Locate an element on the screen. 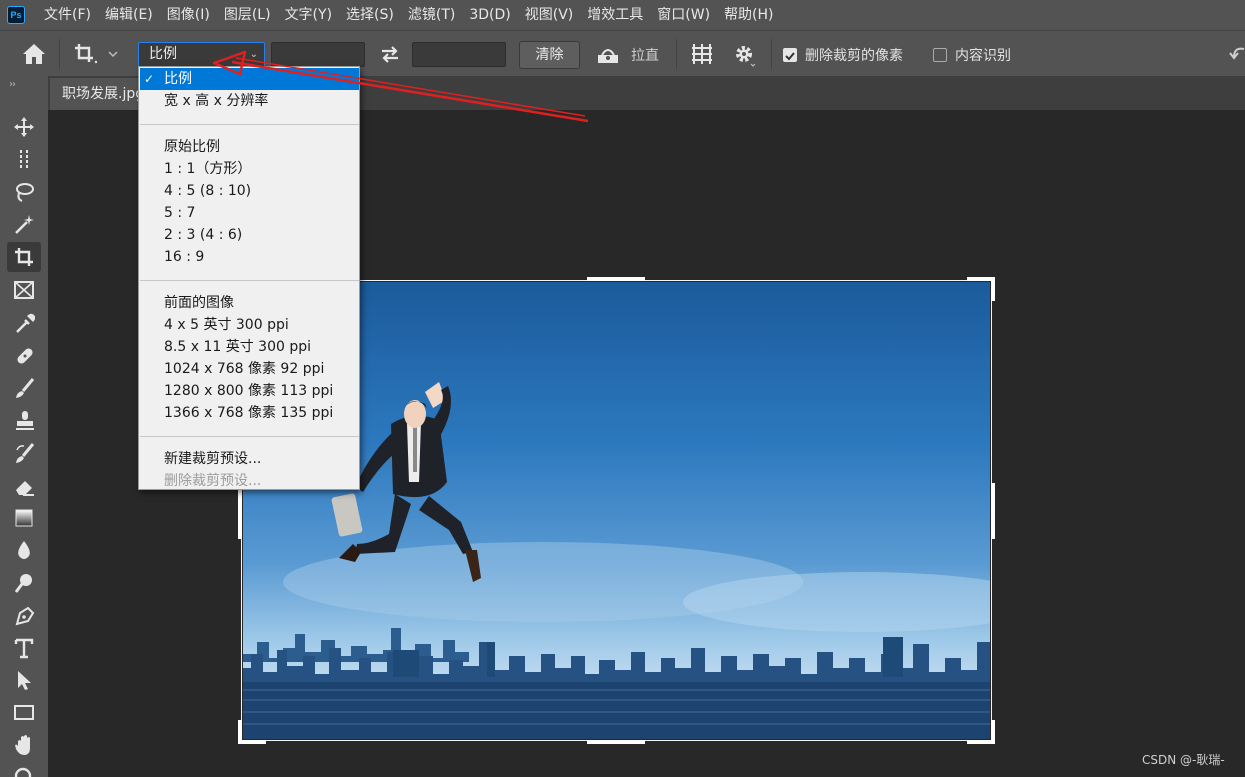  stamp-tool-button is located at coordinates (24, 420).